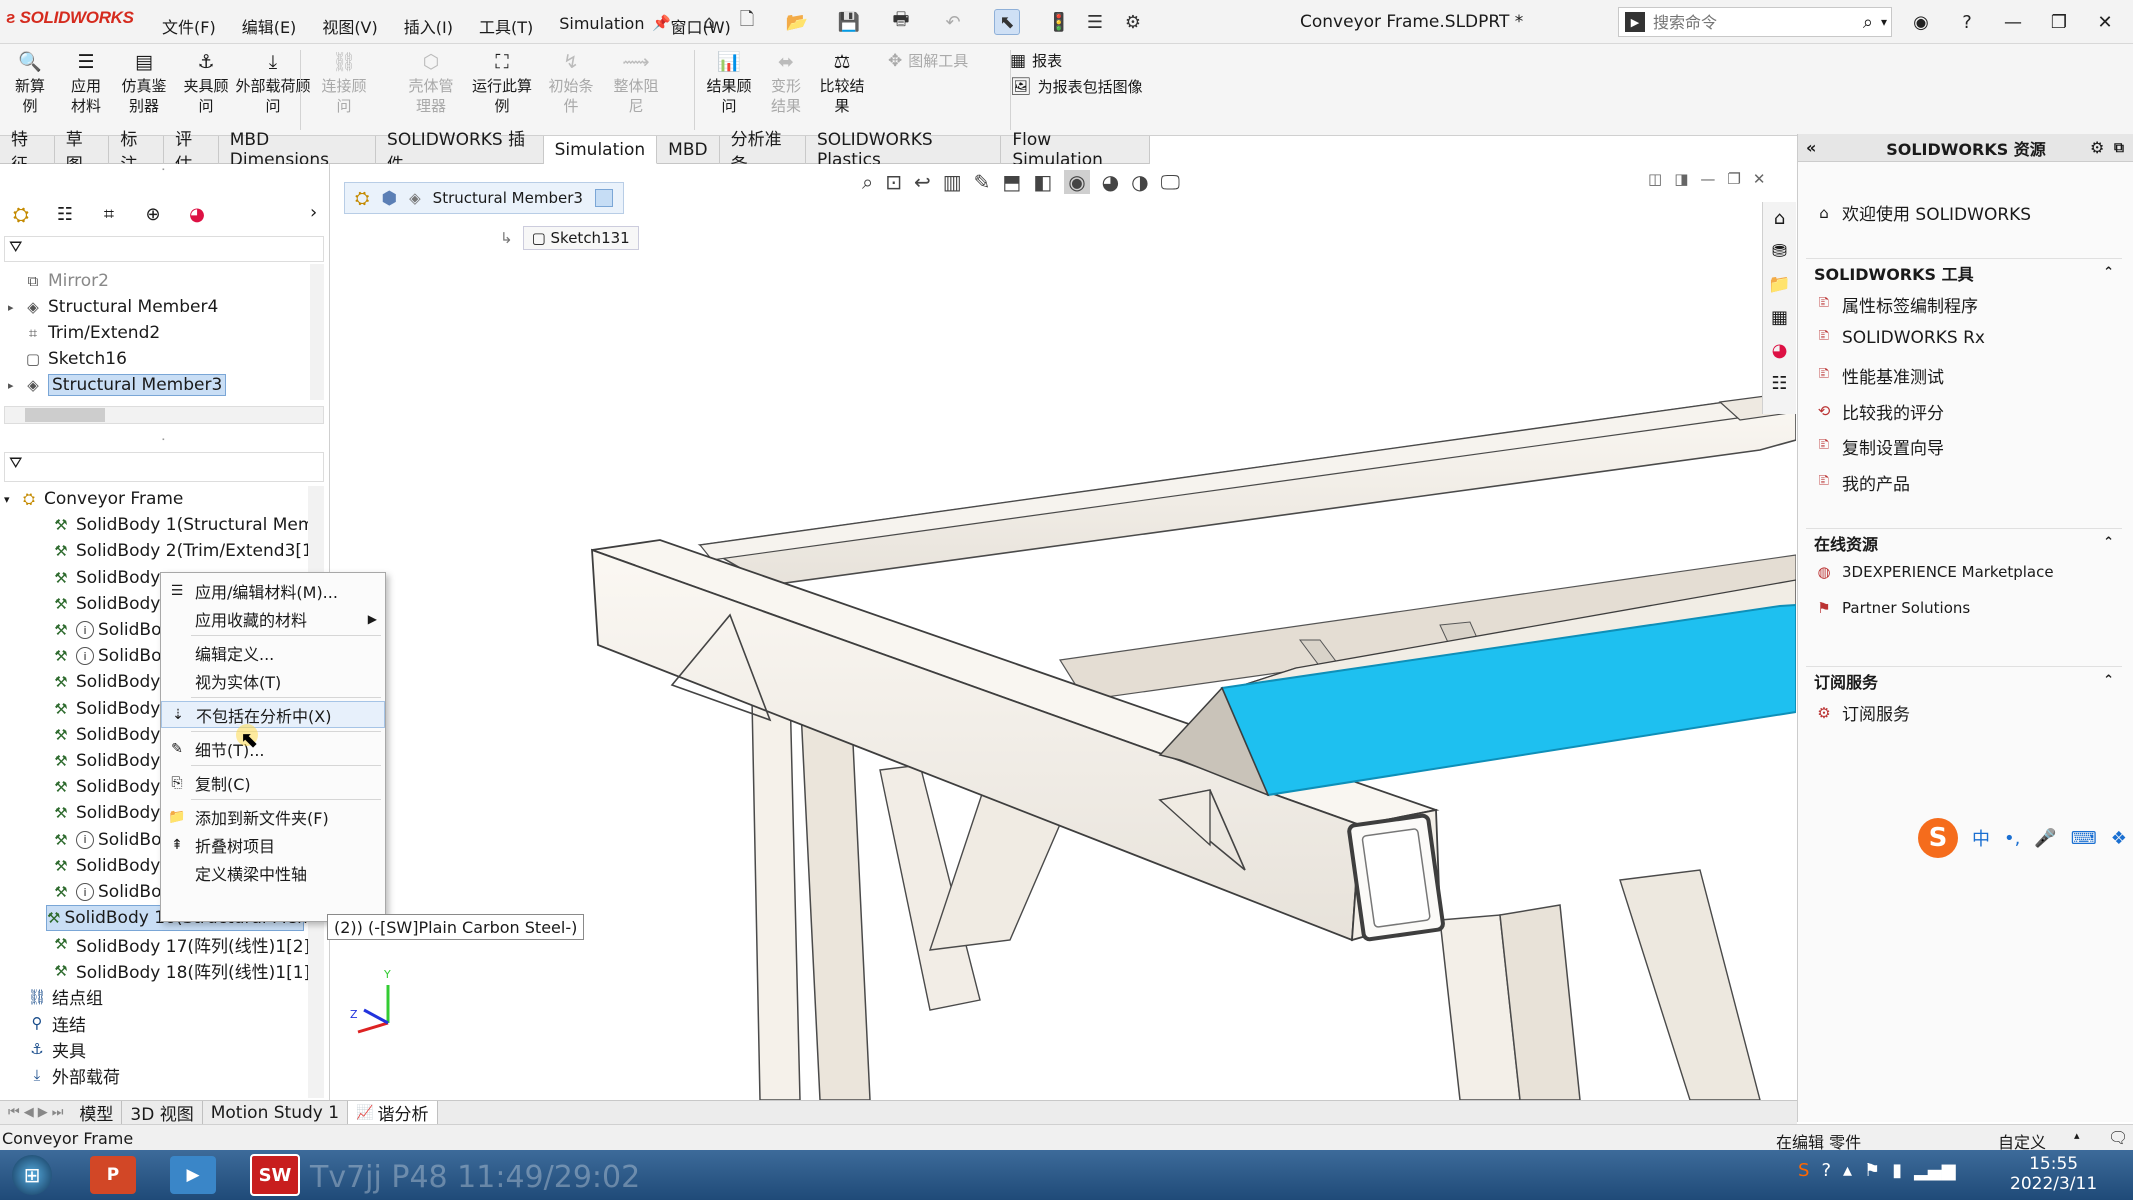 The image size is (2133, 1200). I want to click on resources-link: 🗈 SOLIDWORKS Rx, so click(1899, 337).